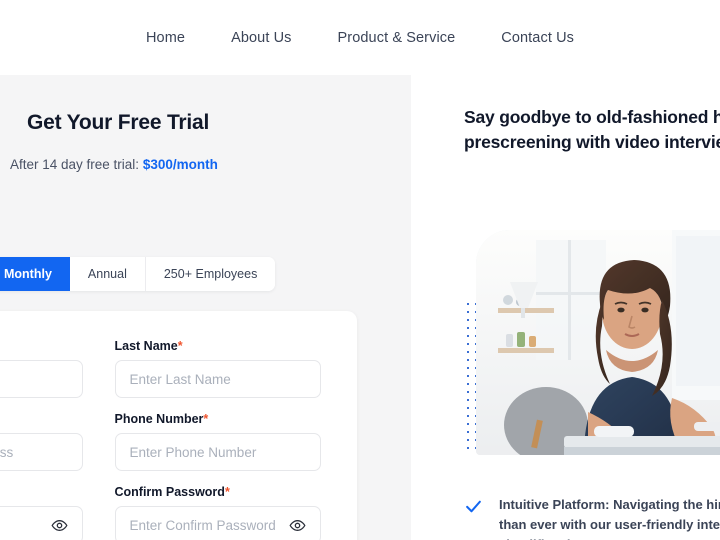 The width and height of the screenshot is (720, 540). What do you see at coordinates (473, 518) in the screenshot?
I see `check-icon` at bounding box center [473, 518].